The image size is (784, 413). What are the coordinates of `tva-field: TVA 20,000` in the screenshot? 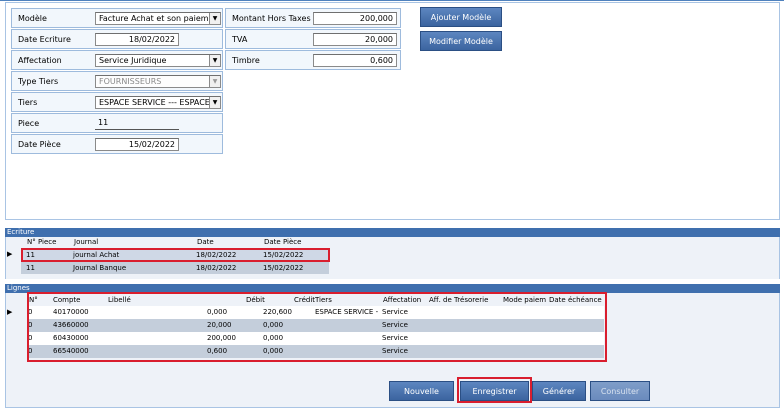 It's located at (313, 39).